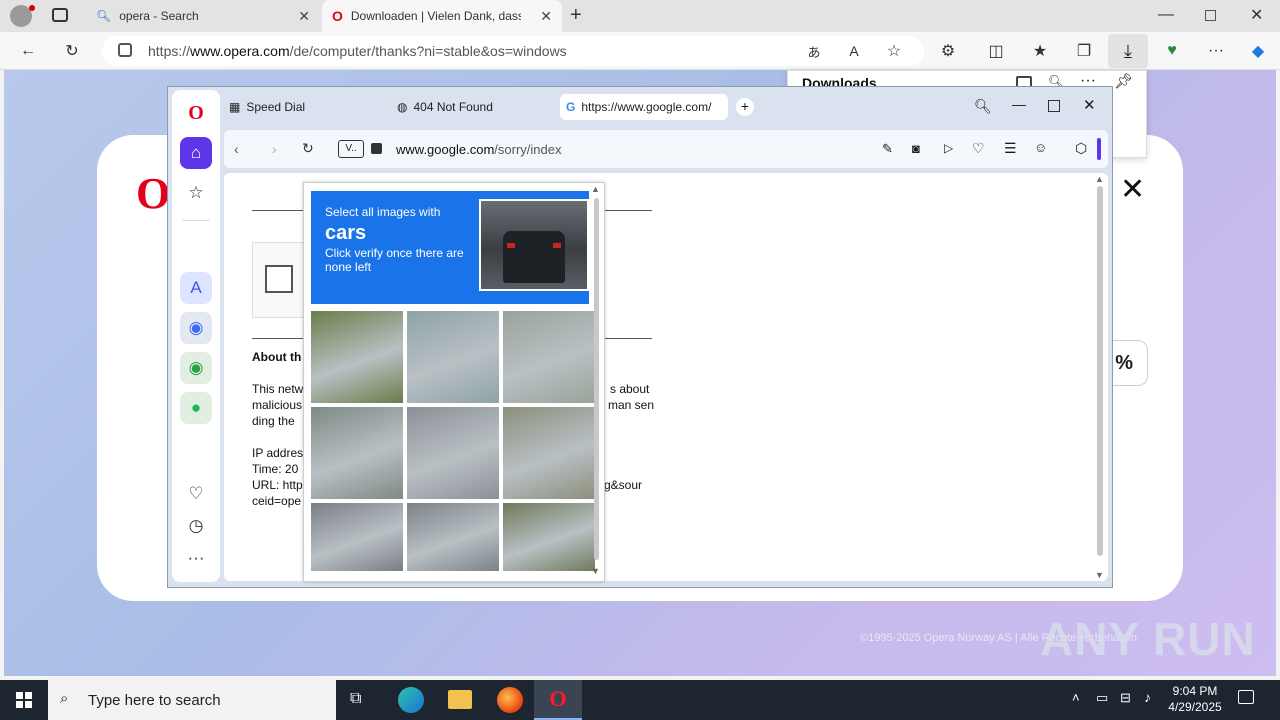 The image size is (1280, 720). I want to click on firefox-icon, so click(510, 700).